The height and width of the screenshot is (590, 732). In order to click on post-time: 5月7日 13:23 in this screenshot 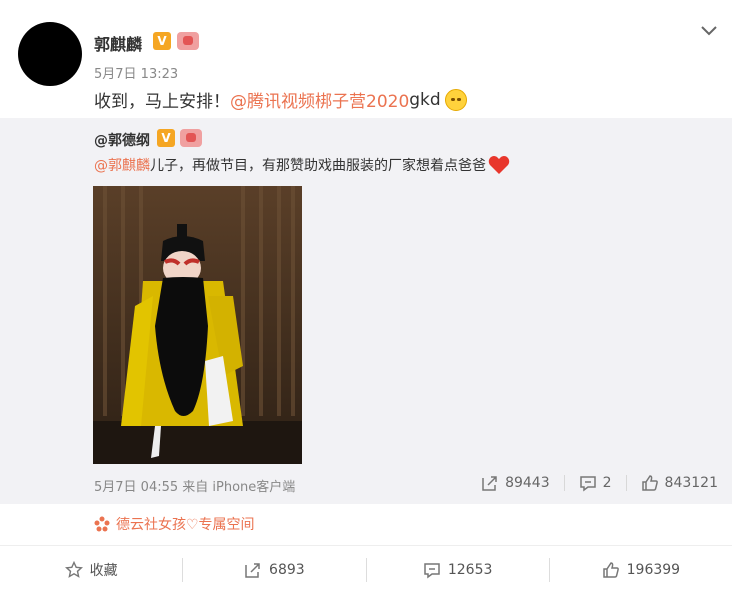, I will do `click(136, 72)`.